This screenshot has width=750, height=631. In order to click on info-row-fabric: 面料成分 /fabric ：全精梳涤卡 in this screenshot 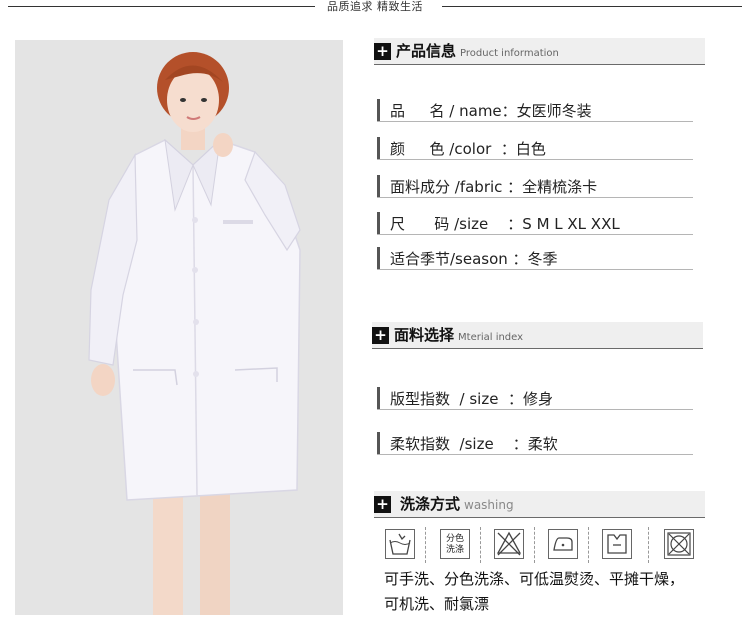, I will do `click(535, 184)`.